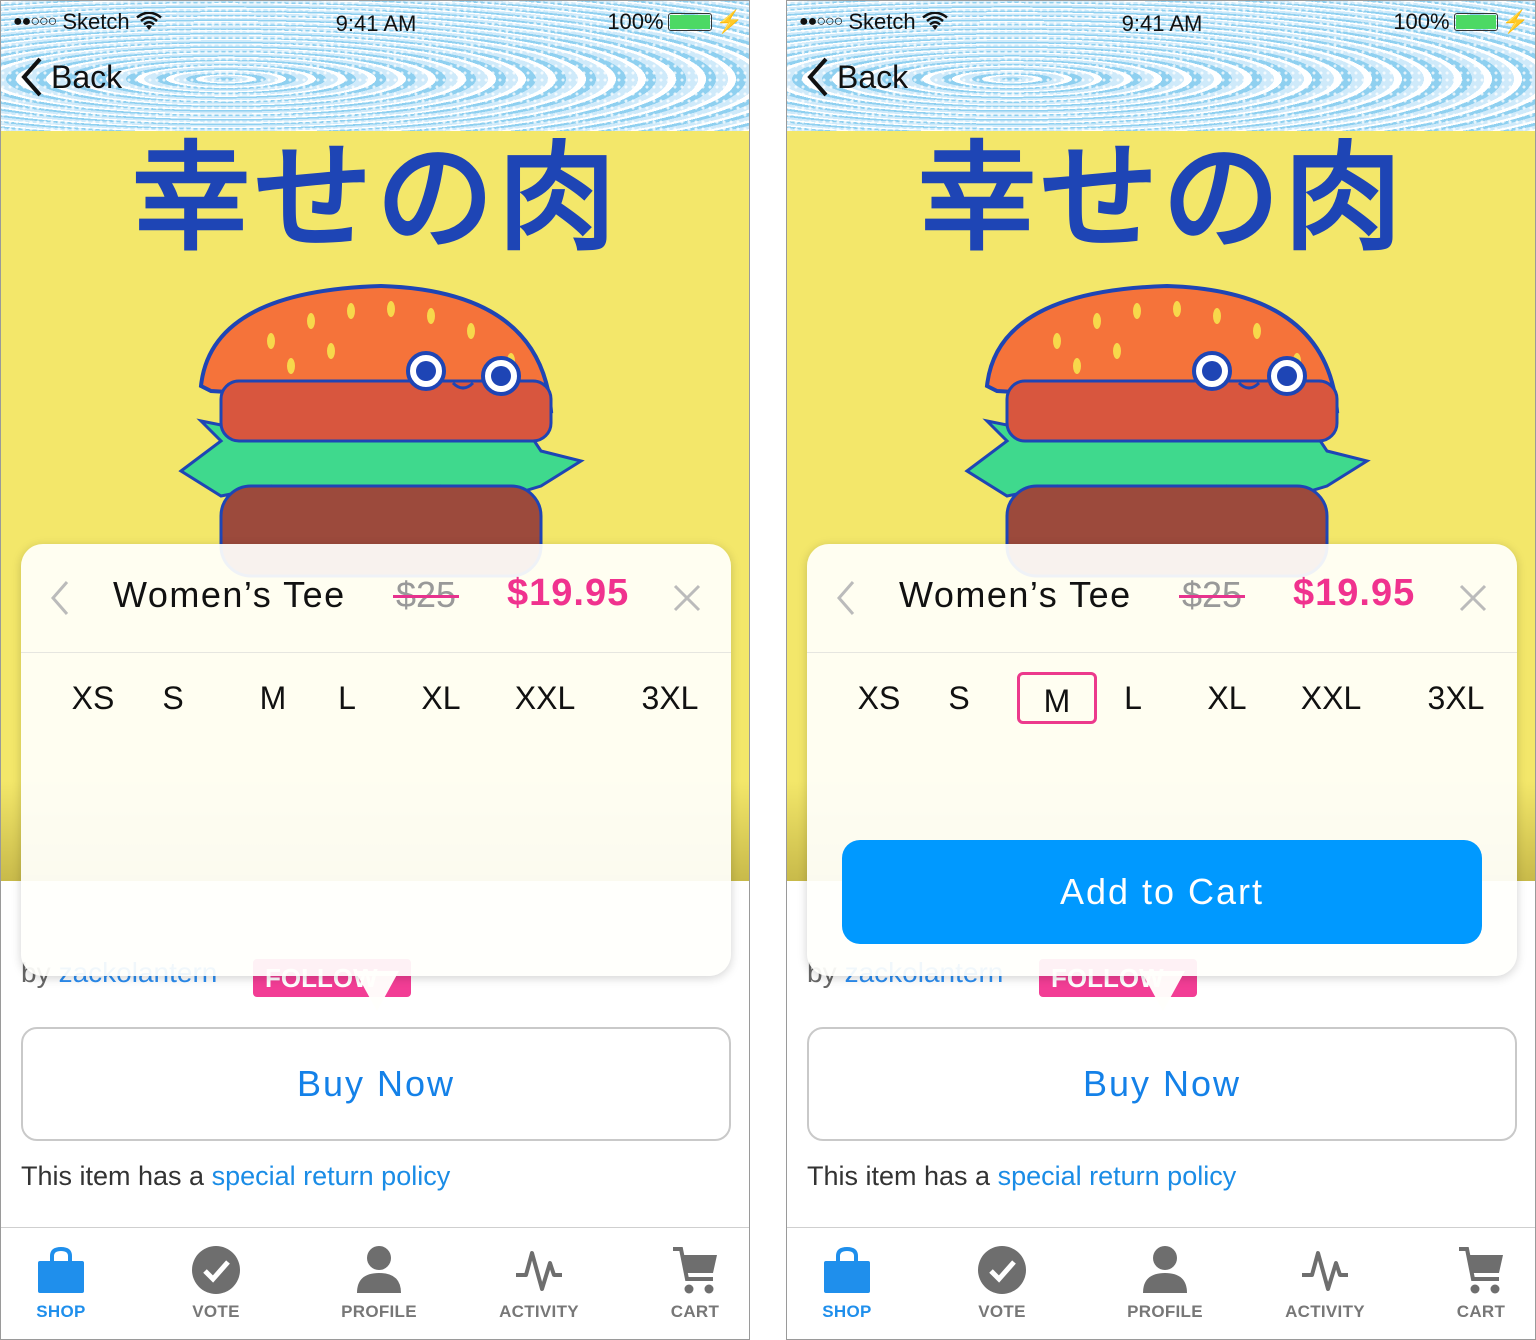  I want to click on add-to-cart-button: Add to Cart, so click(1162, 892).